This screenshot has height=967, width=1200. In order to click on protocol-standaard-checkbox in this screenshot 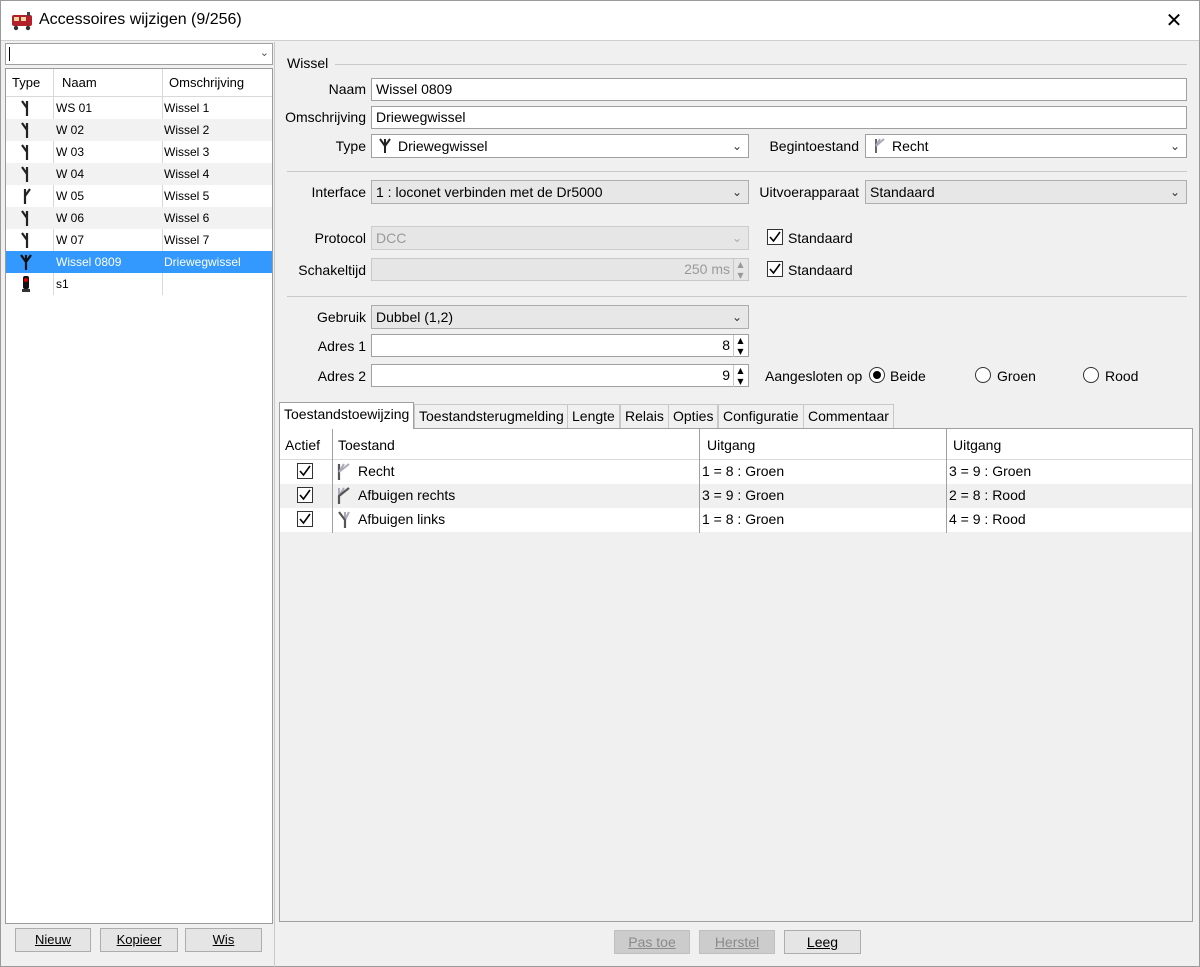, I will do `click(775, 237)`.